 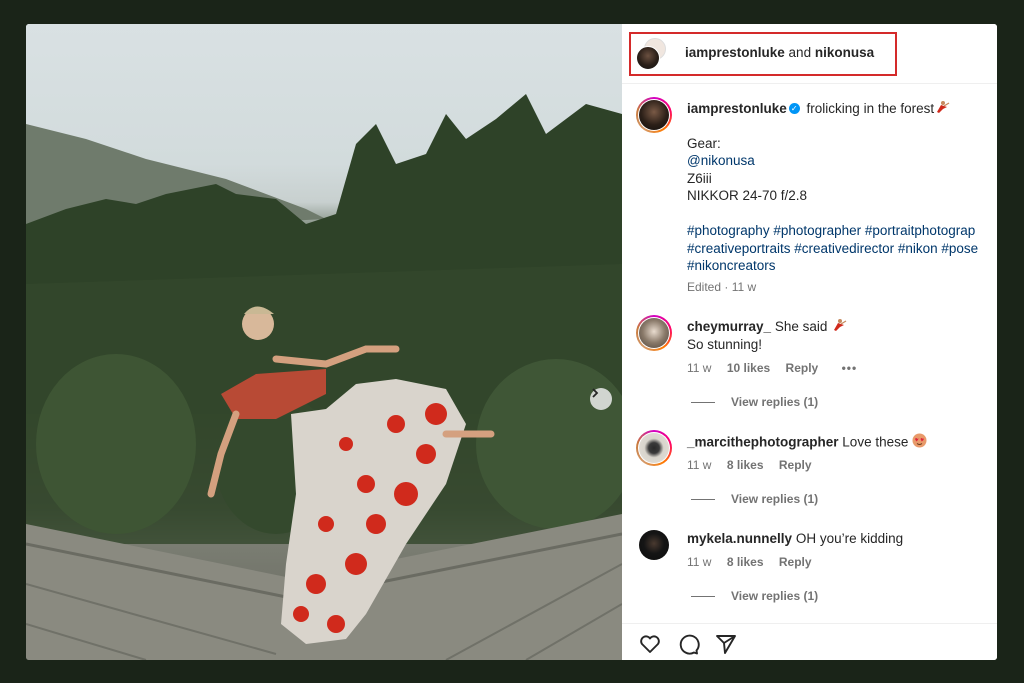 I want to click on caption-gear-label: Gear:, so click(x=704, y=143).